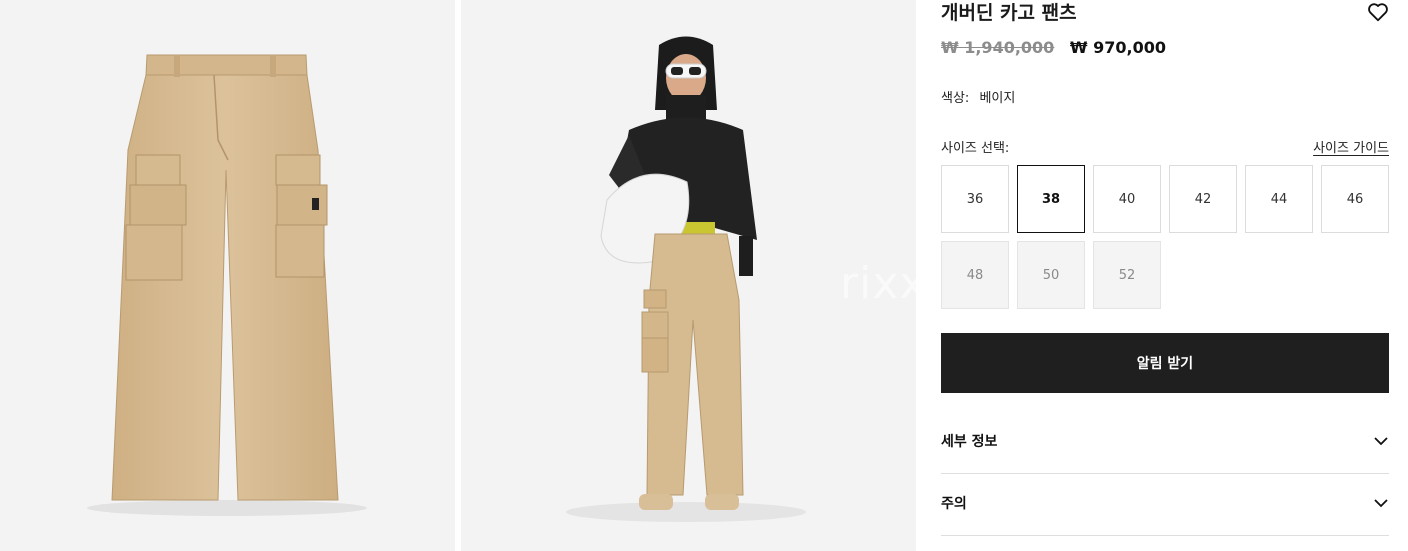 The image size is (1408, 551). I want to click on price-row: ₩ 1,940,000 ₩ 970,000, so click(1053, 47).